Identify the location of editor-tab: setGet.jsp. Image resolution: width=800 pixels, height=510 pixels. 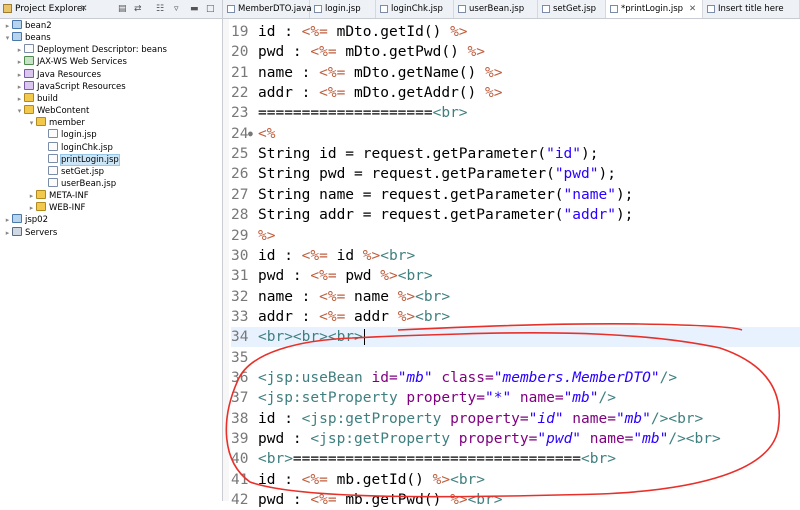
(572, 9).